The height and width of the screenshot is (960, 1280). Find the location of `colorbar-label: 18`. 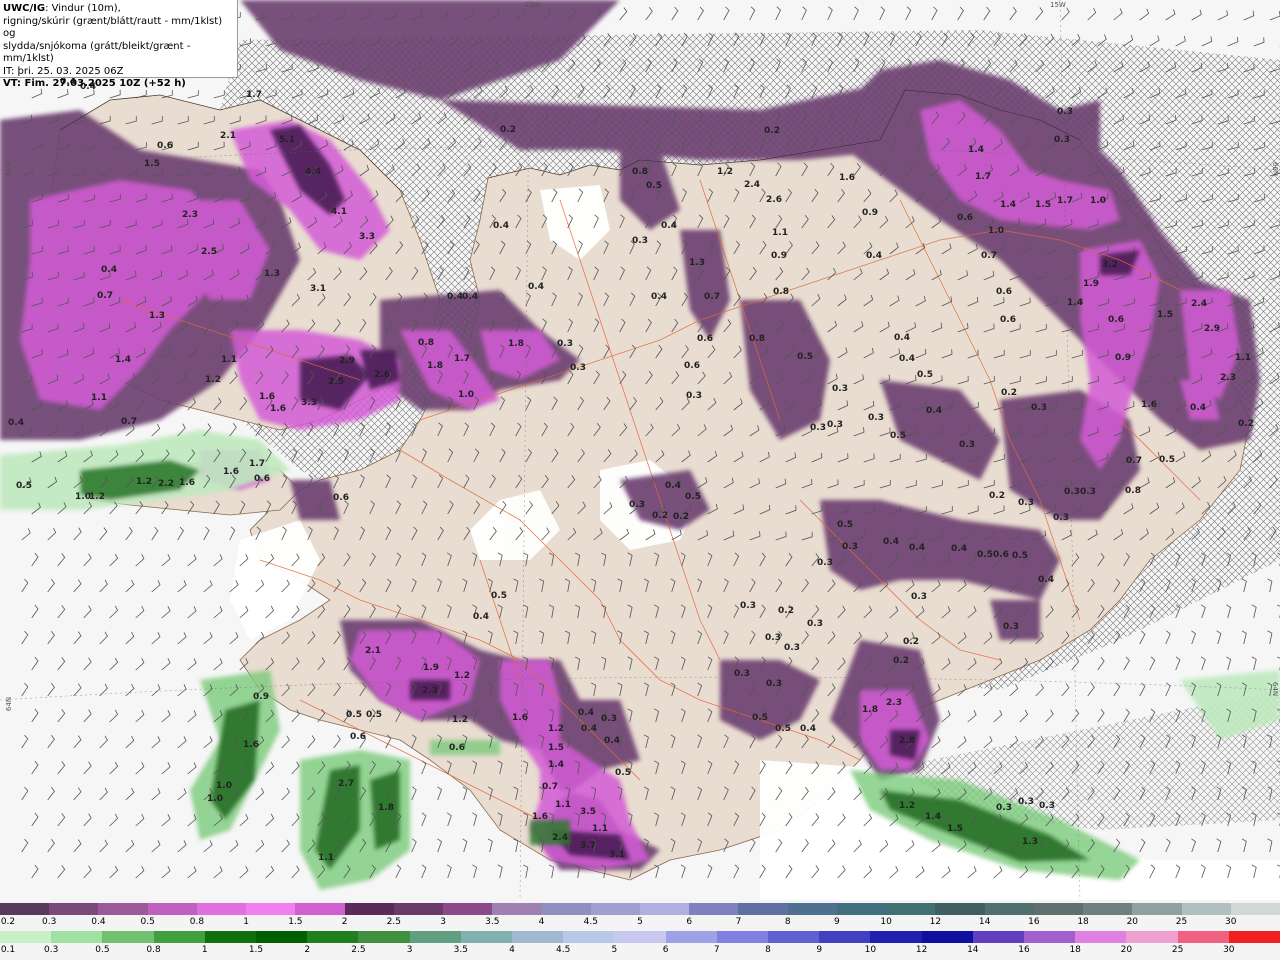

colorbar-label: 18 is located at coordinates (1083, 922).